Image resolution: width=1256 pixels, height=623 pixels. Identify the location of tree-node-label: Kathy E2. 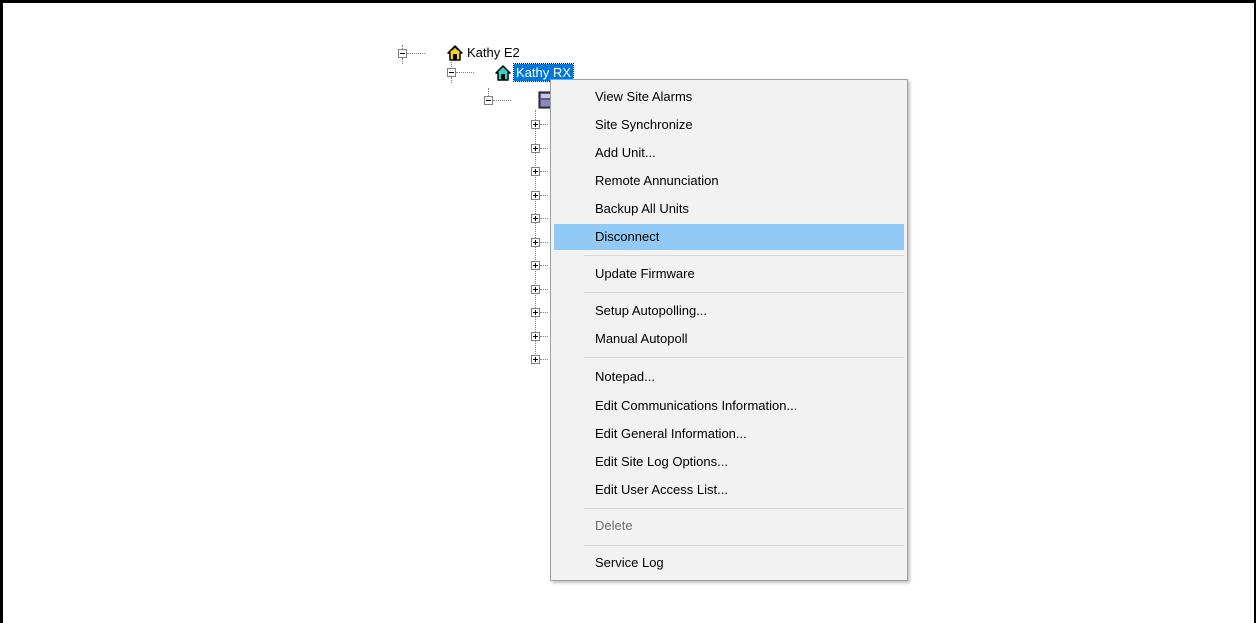
(493, 52).